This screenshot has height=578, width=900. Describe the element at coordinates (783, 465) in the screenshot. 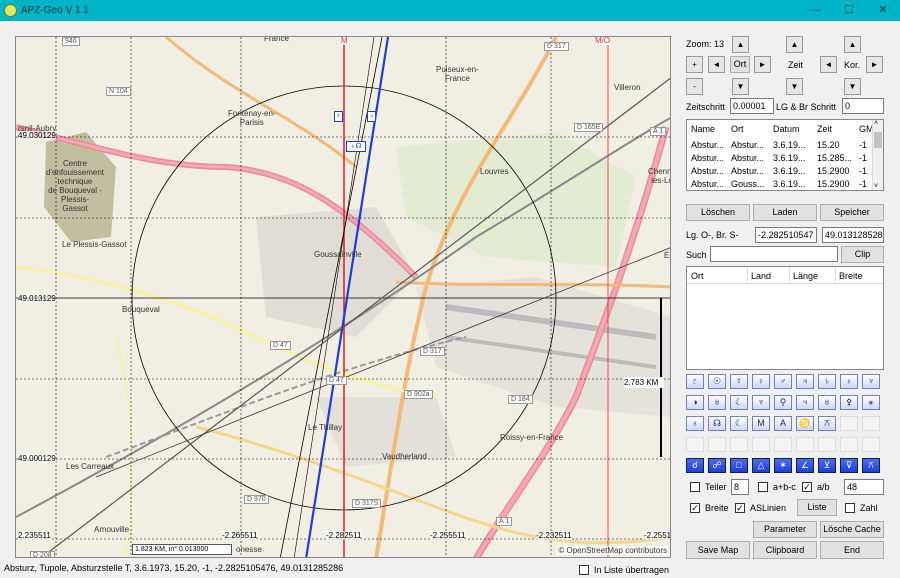

I see `symbol-button: ✶` at that location.